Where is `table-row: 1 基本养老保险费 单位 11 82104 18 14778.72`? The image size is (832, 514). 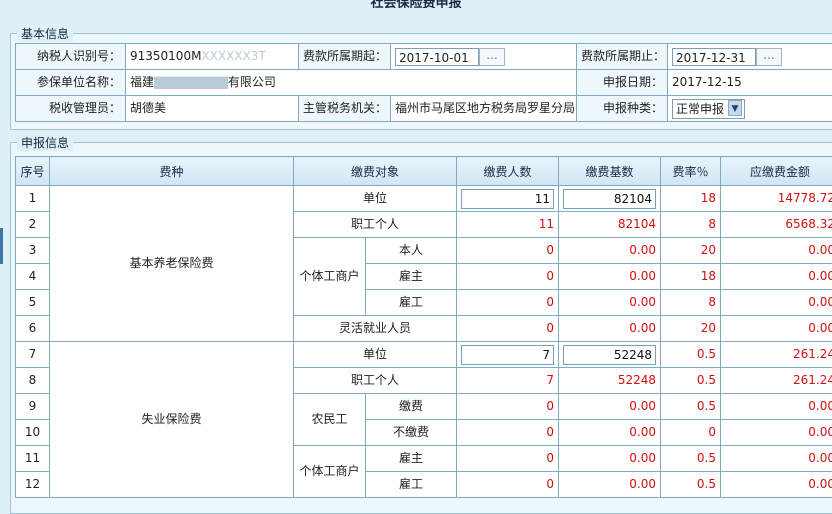
table-row: 1 基本养老保险费 单位 11 82104 18 14778.72 is located at coordinates (424, 199).